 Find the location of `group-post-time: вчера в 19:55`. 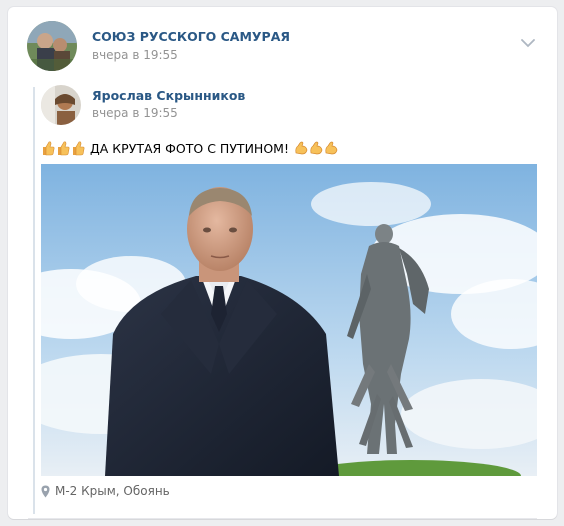

group-post-time: вчера в 19:55 is located at coordinates (135, 55).